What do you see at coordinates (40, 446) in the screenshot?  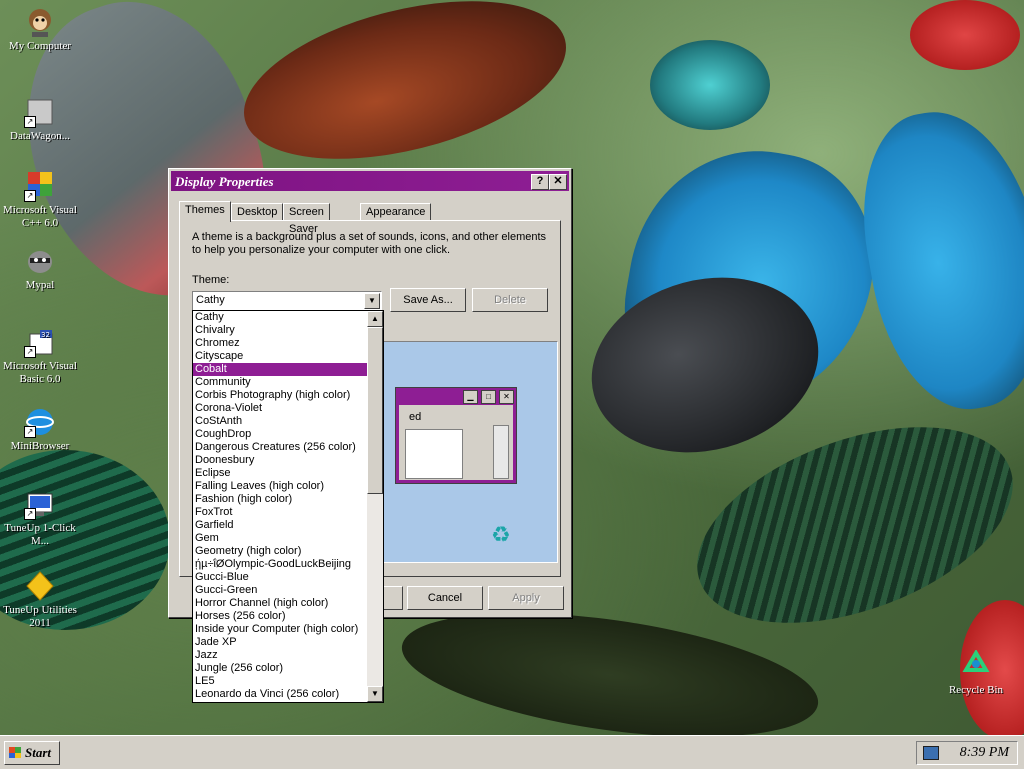 I see `desktop-icon-label: MiniBrowser` at bounding box center [40, 446].